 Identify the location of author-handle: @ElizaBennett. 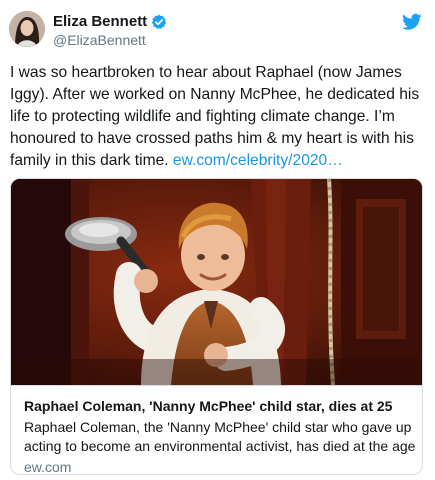
(99, 40).